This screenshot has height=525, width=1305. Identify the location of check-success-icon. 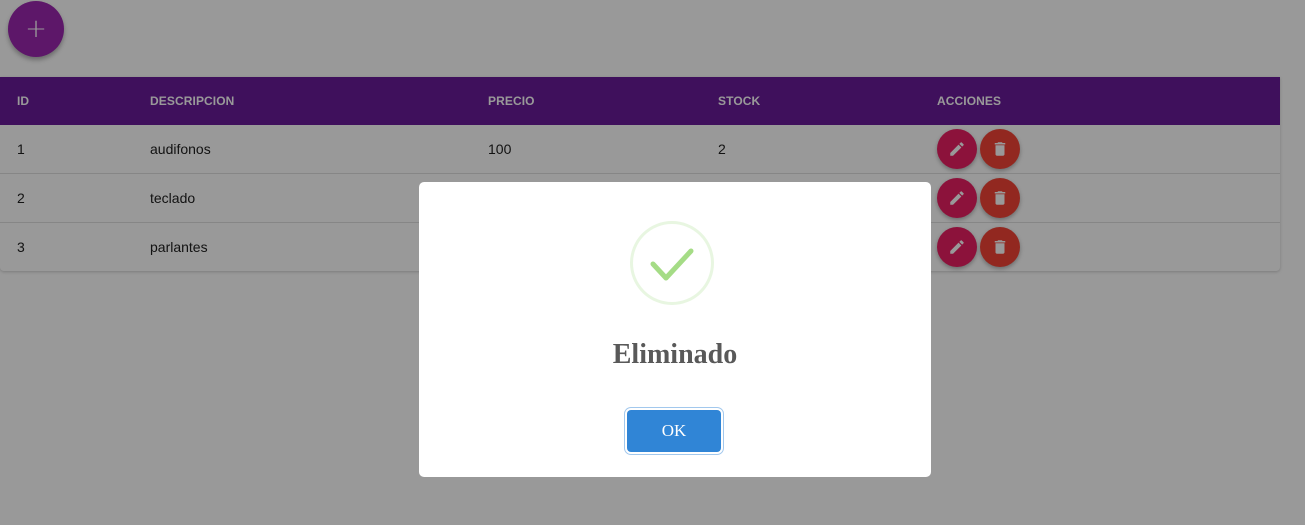
(672, 263).